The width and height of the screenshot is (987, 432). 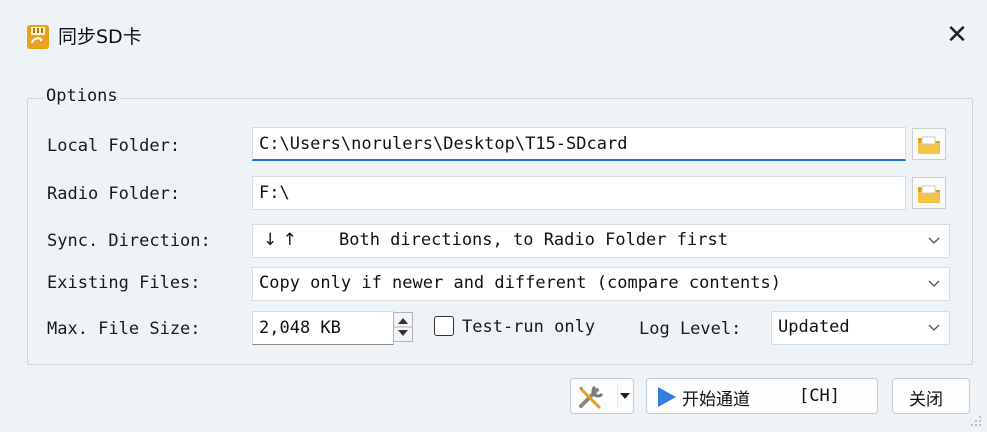 What do you see at coordinates (716, 400) in the screenshot?
I see `start-channel-label: 开始通道` at bounding box center [716, 400].